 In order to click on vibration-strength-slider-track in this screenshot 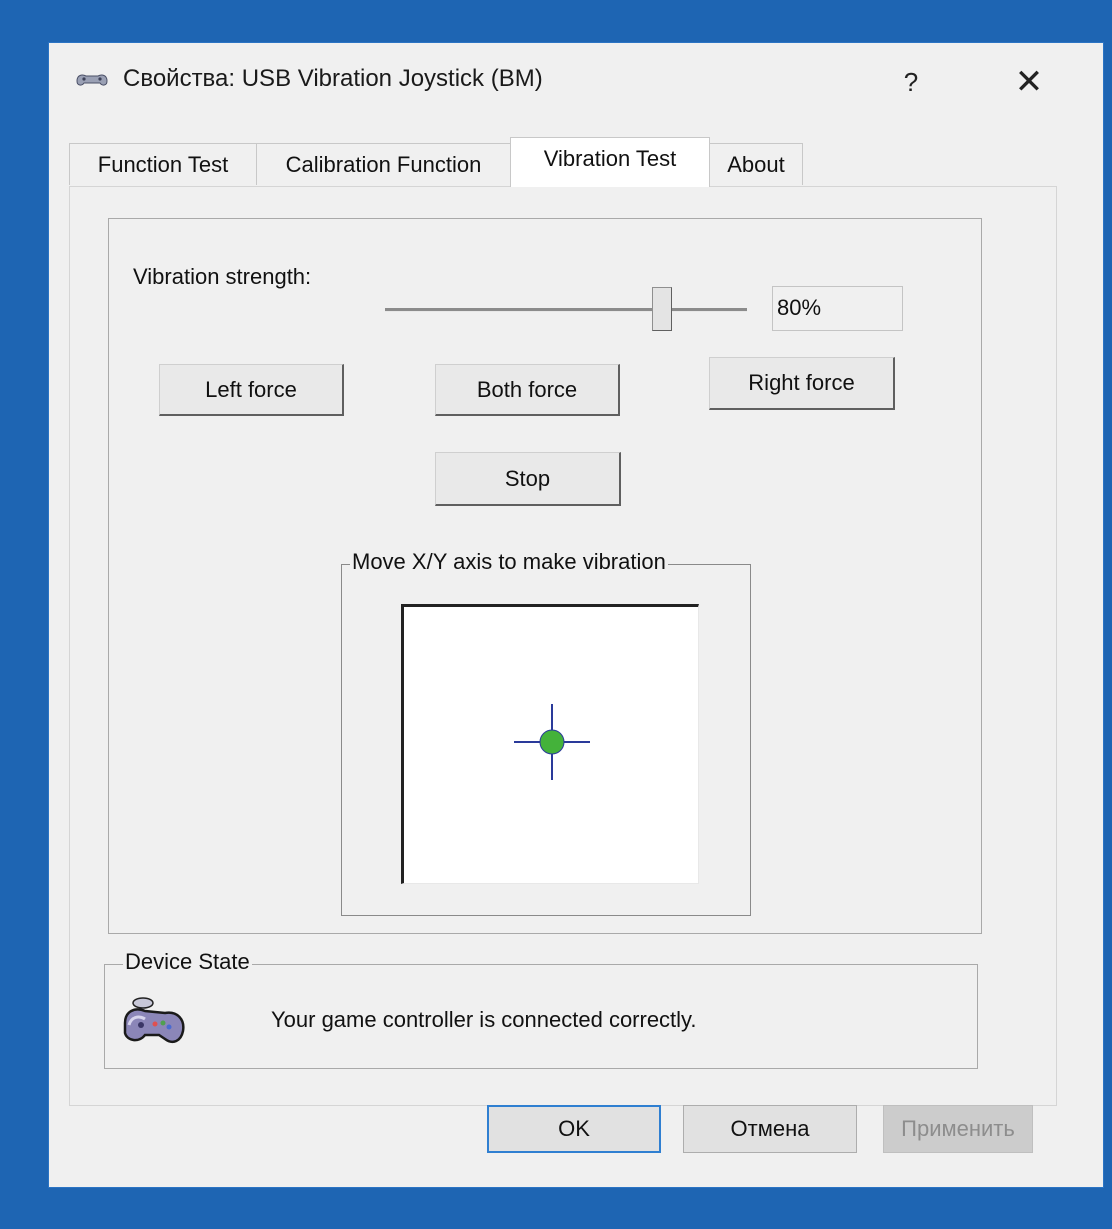, I will do `click(566, 310)`.